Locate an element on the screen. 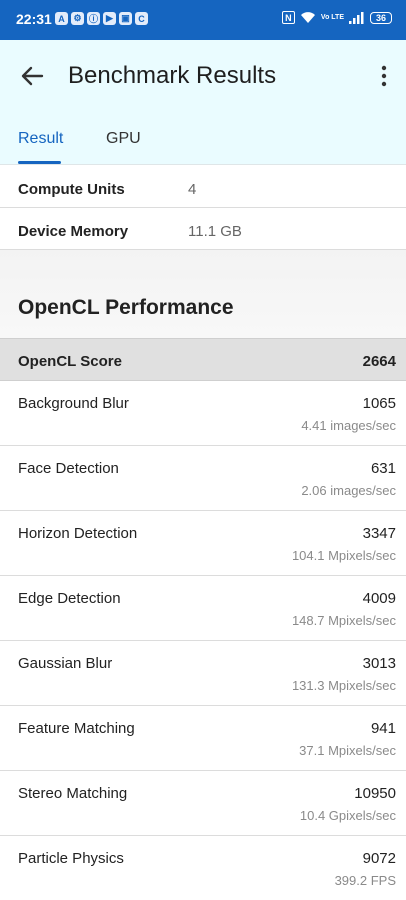  info-row-device-memory: Device Memory 11.1 GB is located at coordinates (203, 229).